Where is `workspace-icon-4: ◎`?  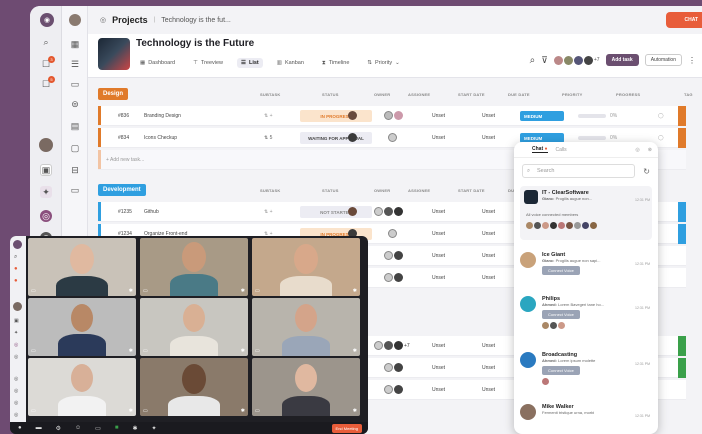
workspace-icon-4: ◎ is located at coordinates (16, 357).